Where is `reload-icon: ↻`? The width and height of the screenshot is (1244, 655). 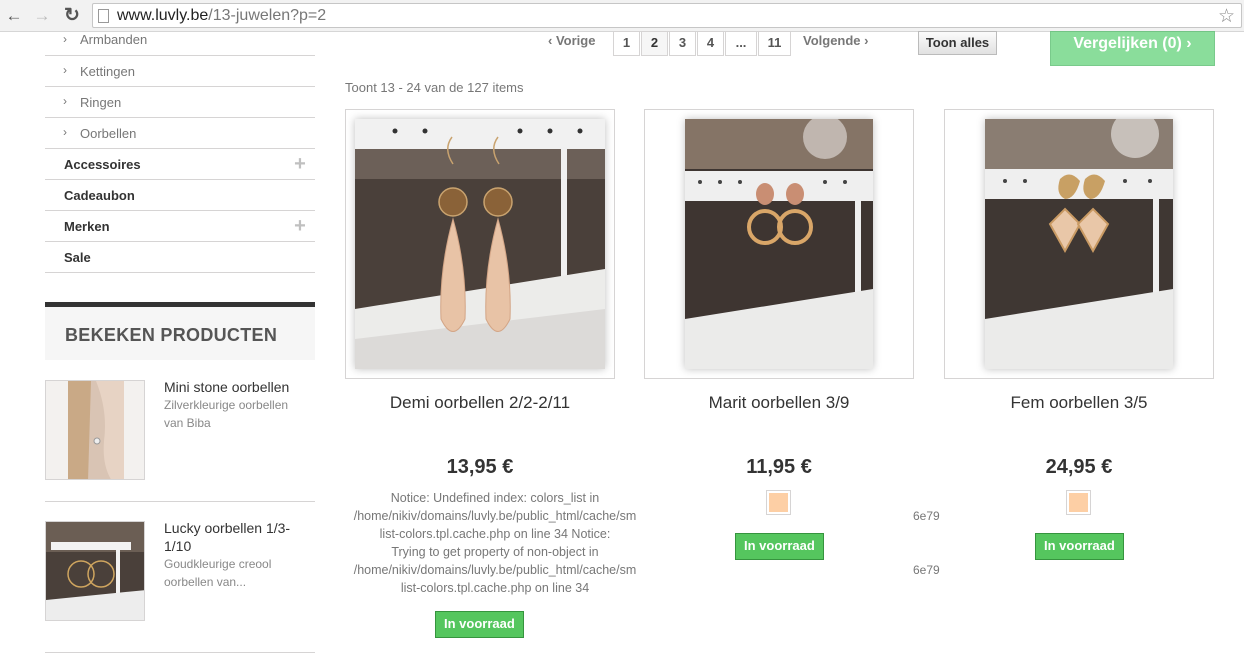 reload-icon: ↻ is located at coordinates (72, 16).